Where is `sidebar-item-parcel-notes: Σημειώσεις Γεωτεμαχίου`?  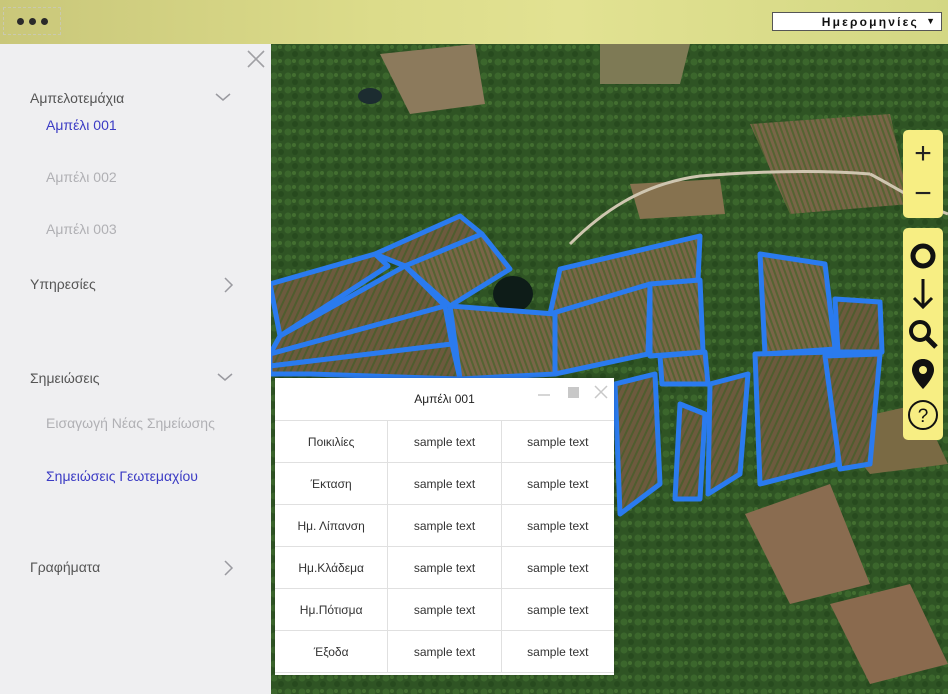 sidebar-item-parcel-notes: Σημειώσεις Γεωτεμαχίου is located at coordinates (122, 476).